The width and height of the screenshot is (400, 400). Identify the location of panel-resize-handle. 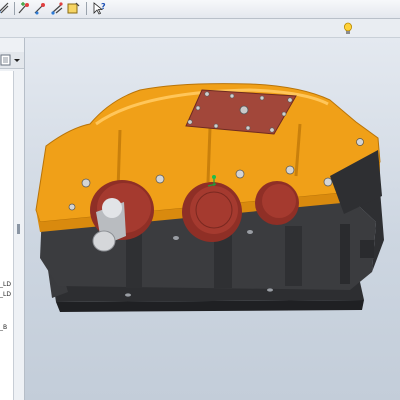
(18, 229).